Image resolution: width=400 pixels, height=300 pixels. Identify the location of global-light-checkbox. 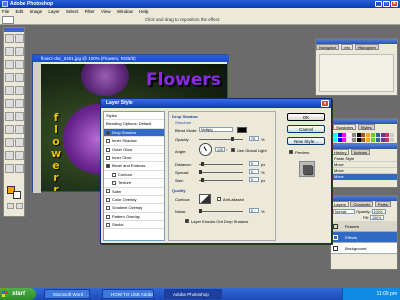
(233, 150).